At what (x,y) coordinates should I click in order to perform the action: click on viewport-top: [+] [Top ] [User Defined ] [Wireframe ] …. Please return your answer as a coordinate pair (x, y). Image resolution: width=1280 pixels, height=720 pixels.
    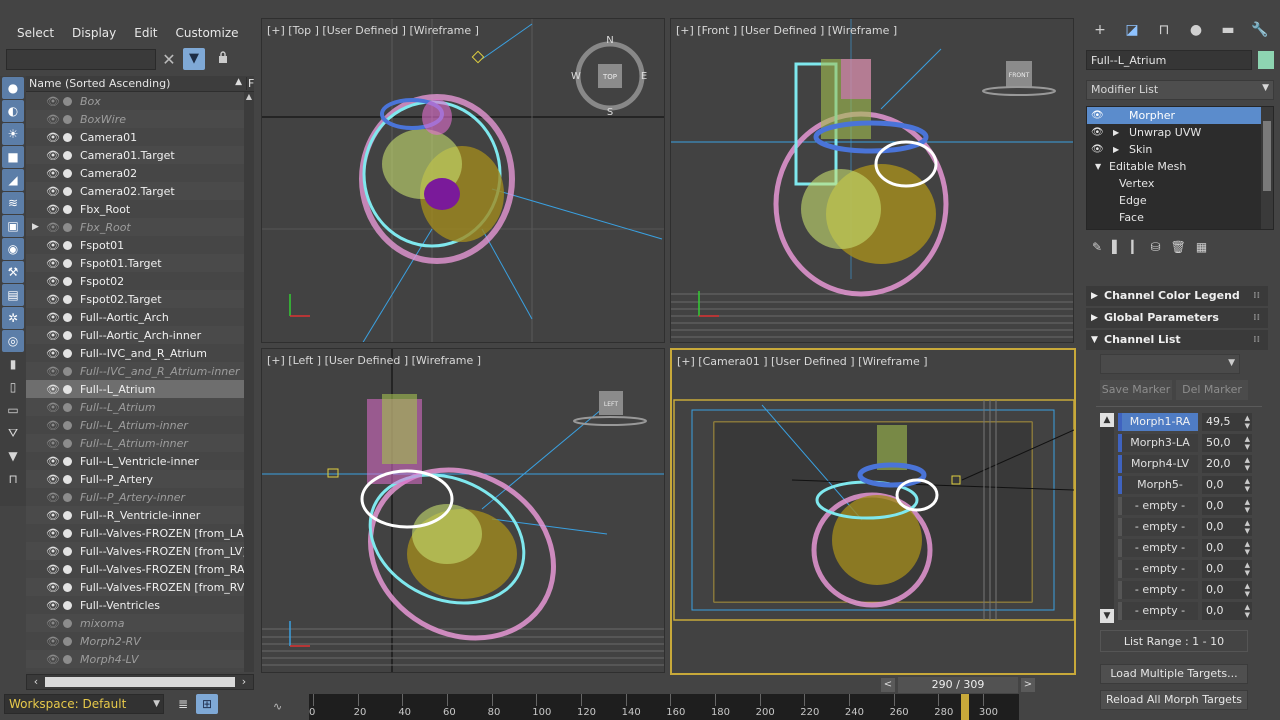
    Looking at the image, I should click on (463, 180).